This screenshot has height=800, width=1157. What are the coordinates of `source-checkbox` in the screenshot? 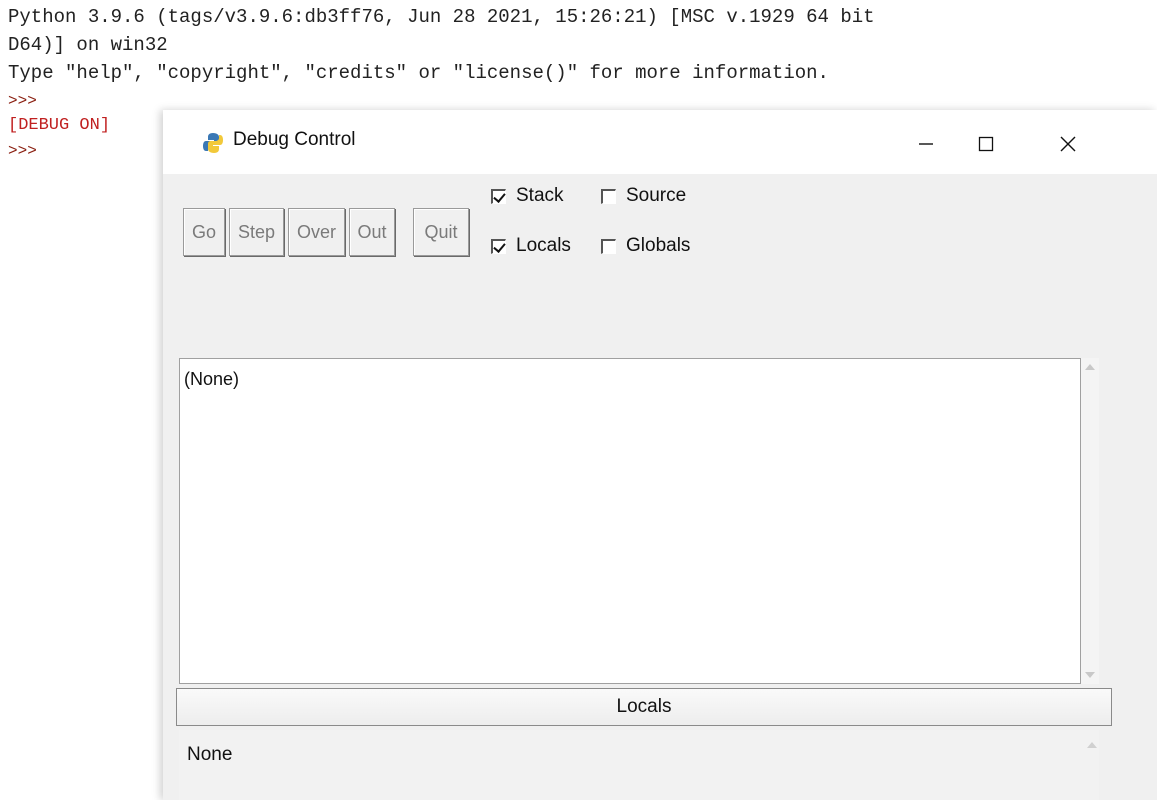 It's located at (608, 196).